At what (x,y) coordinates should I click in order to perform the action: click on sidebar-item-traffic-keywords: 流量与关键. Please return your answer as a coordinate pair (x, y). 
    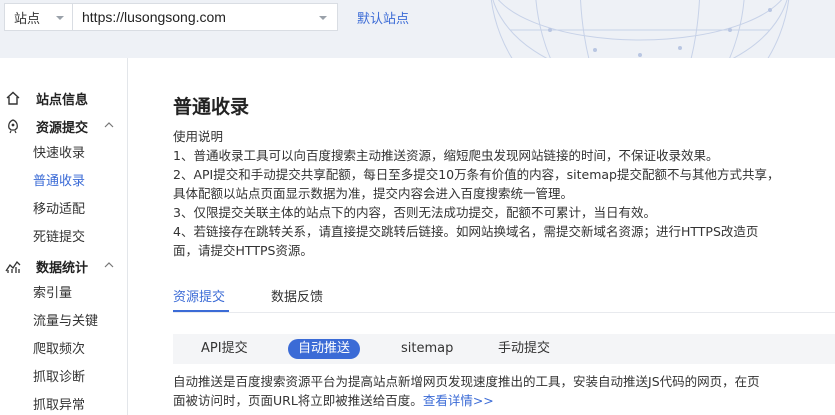
    Looking at the image, I should click on (65, 322).